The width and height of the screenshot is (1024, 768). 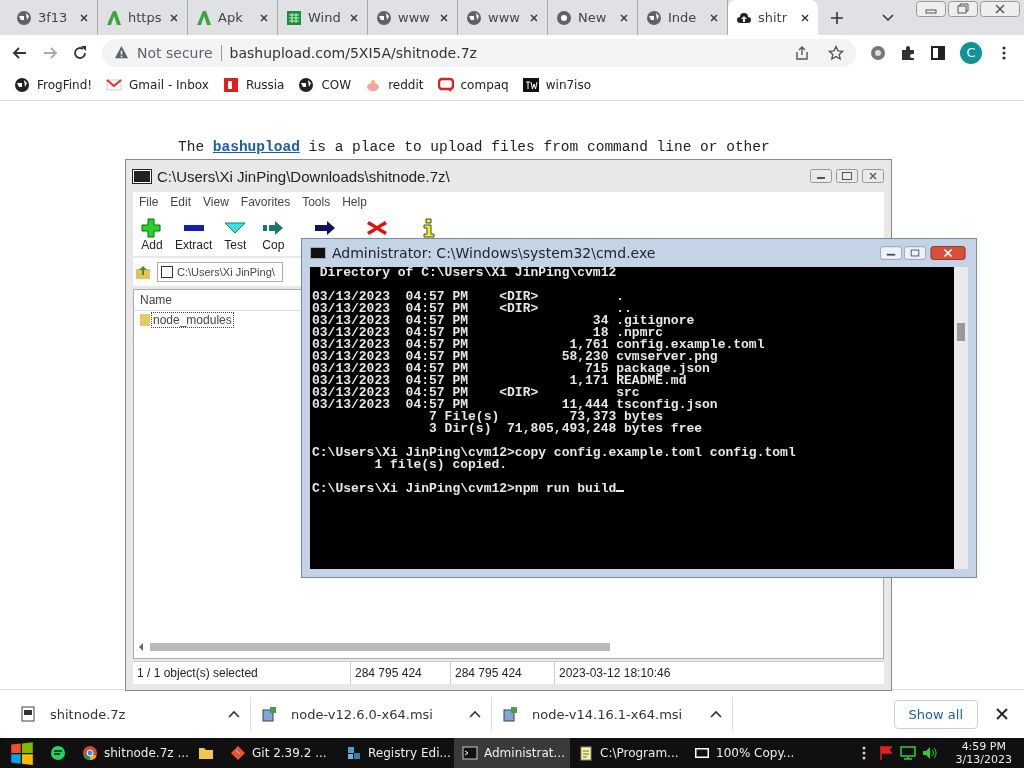 What do you see at coordinates (470, 753) in the screenshot?
I see `console-icon` at bounding box center [470, 753].